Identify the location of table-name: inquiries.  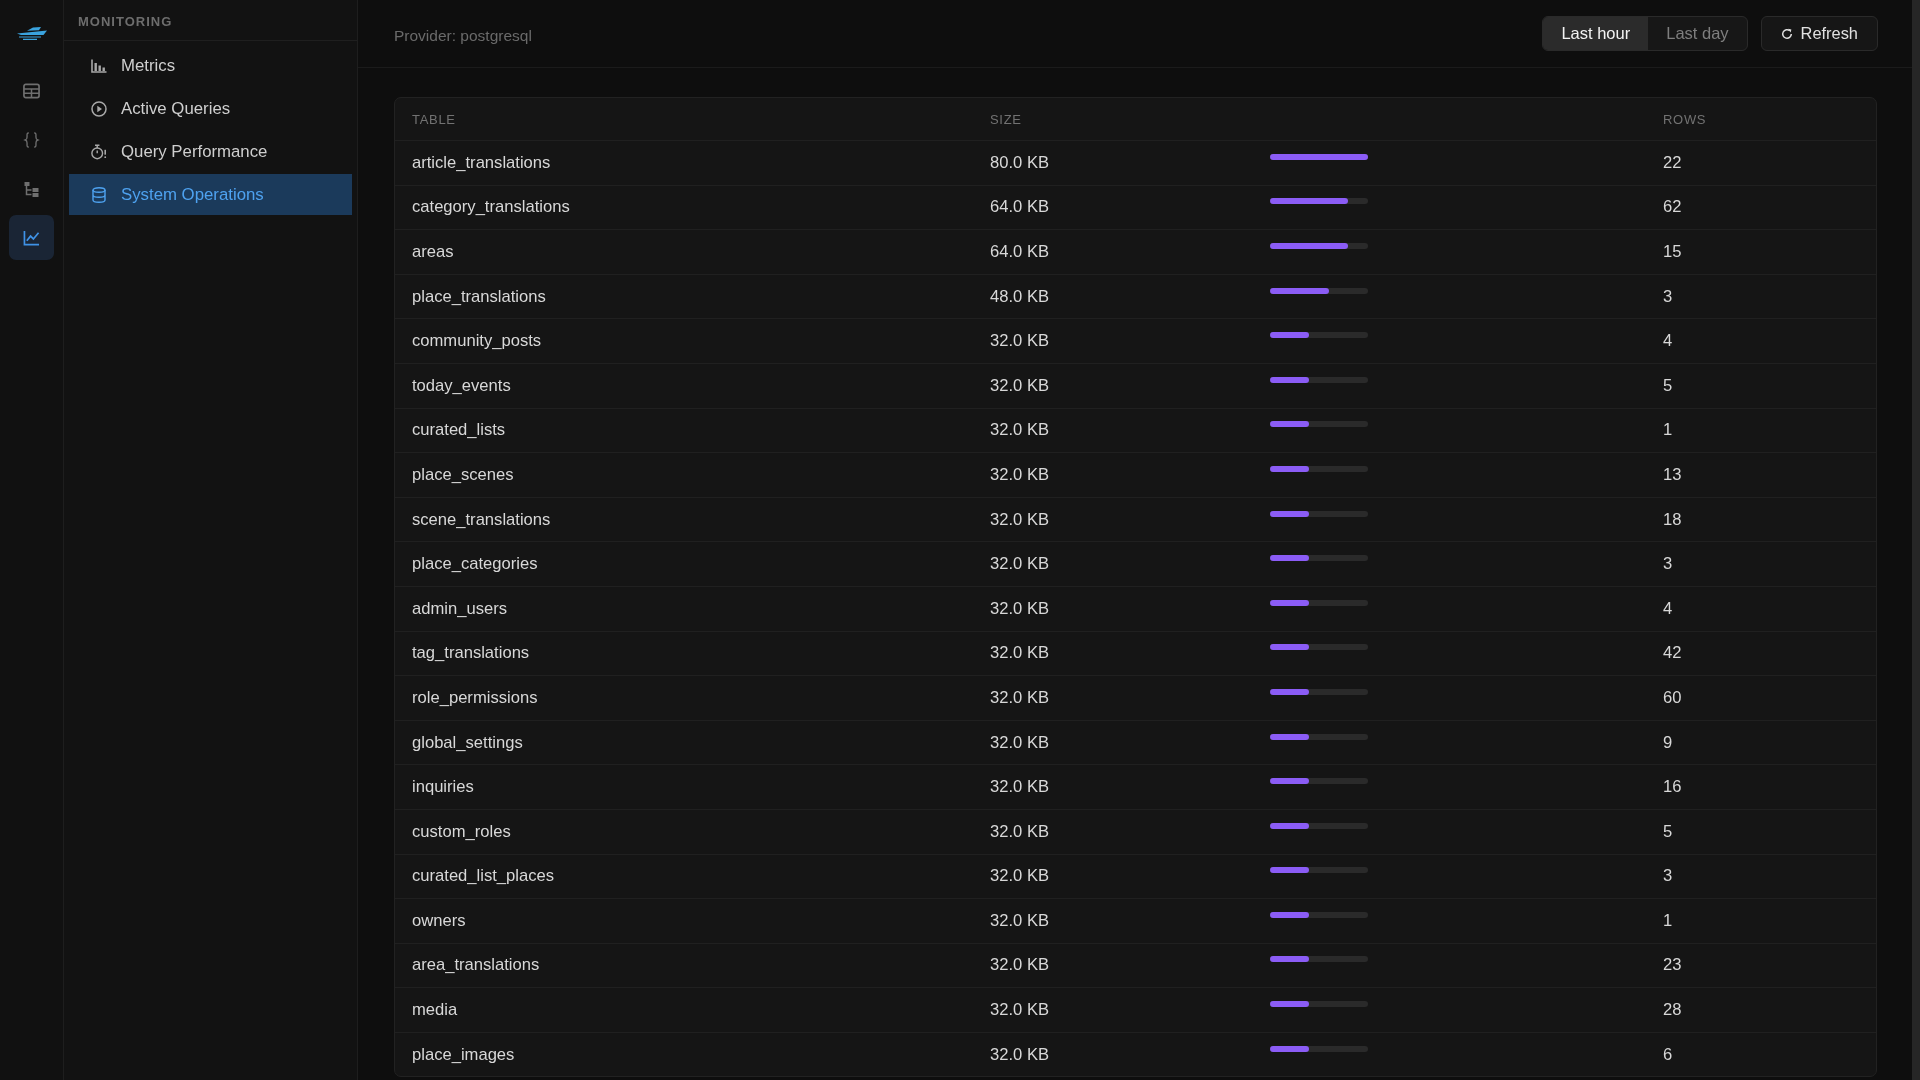
(443, 787).